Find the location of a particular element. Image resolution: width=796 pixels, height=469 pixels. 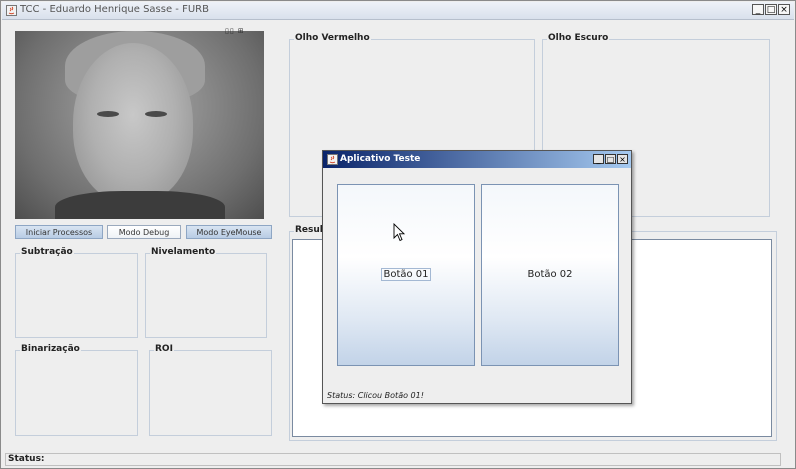

roi-panel: ROI is located at coordinates (210, 390).